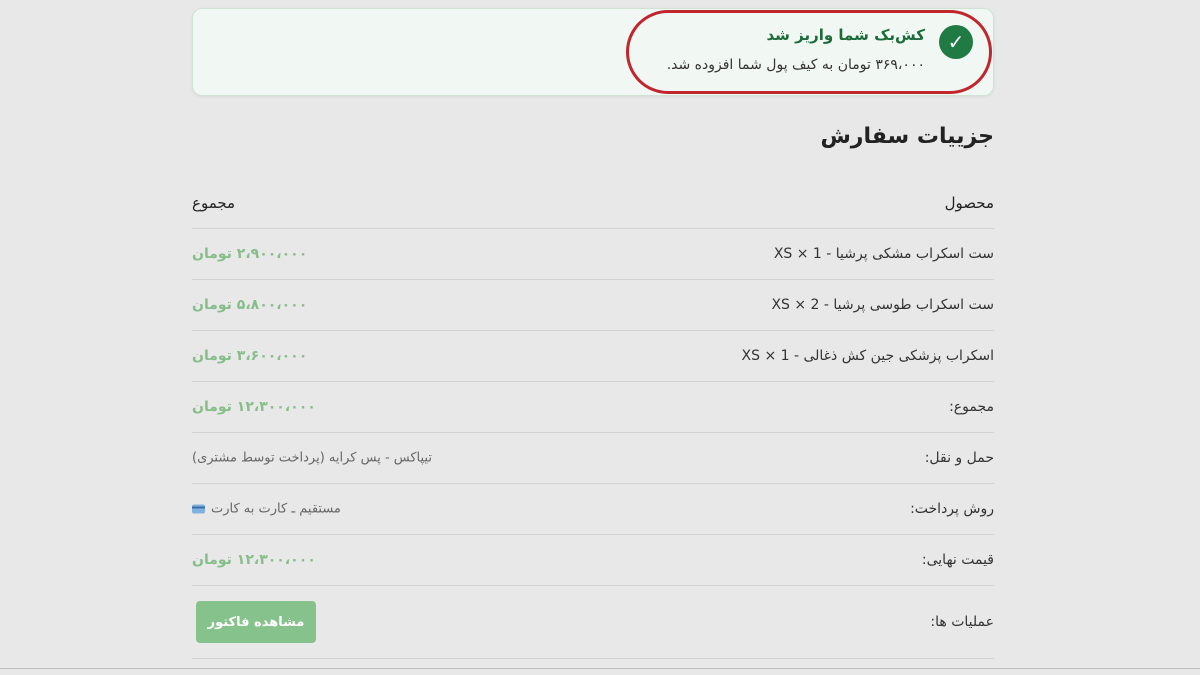 Image resolution: width=1200 pixels, height=675 pixels. Describe the element at coordinates (276, 509) in the screenshot. I see `payment-method-text: مستقیم ـ کارت به کارت` at that location.